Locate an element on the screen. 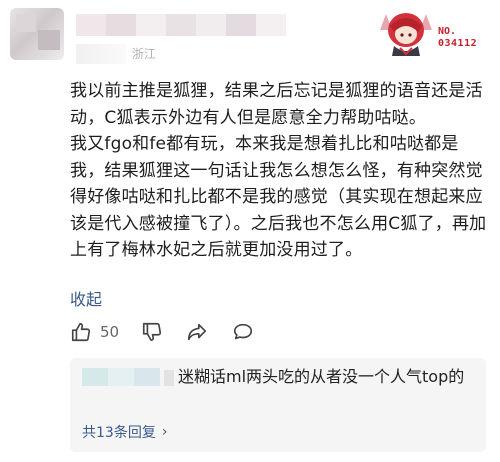  view-replies-label: 共13条回复 is located at coordinates (119, 433).